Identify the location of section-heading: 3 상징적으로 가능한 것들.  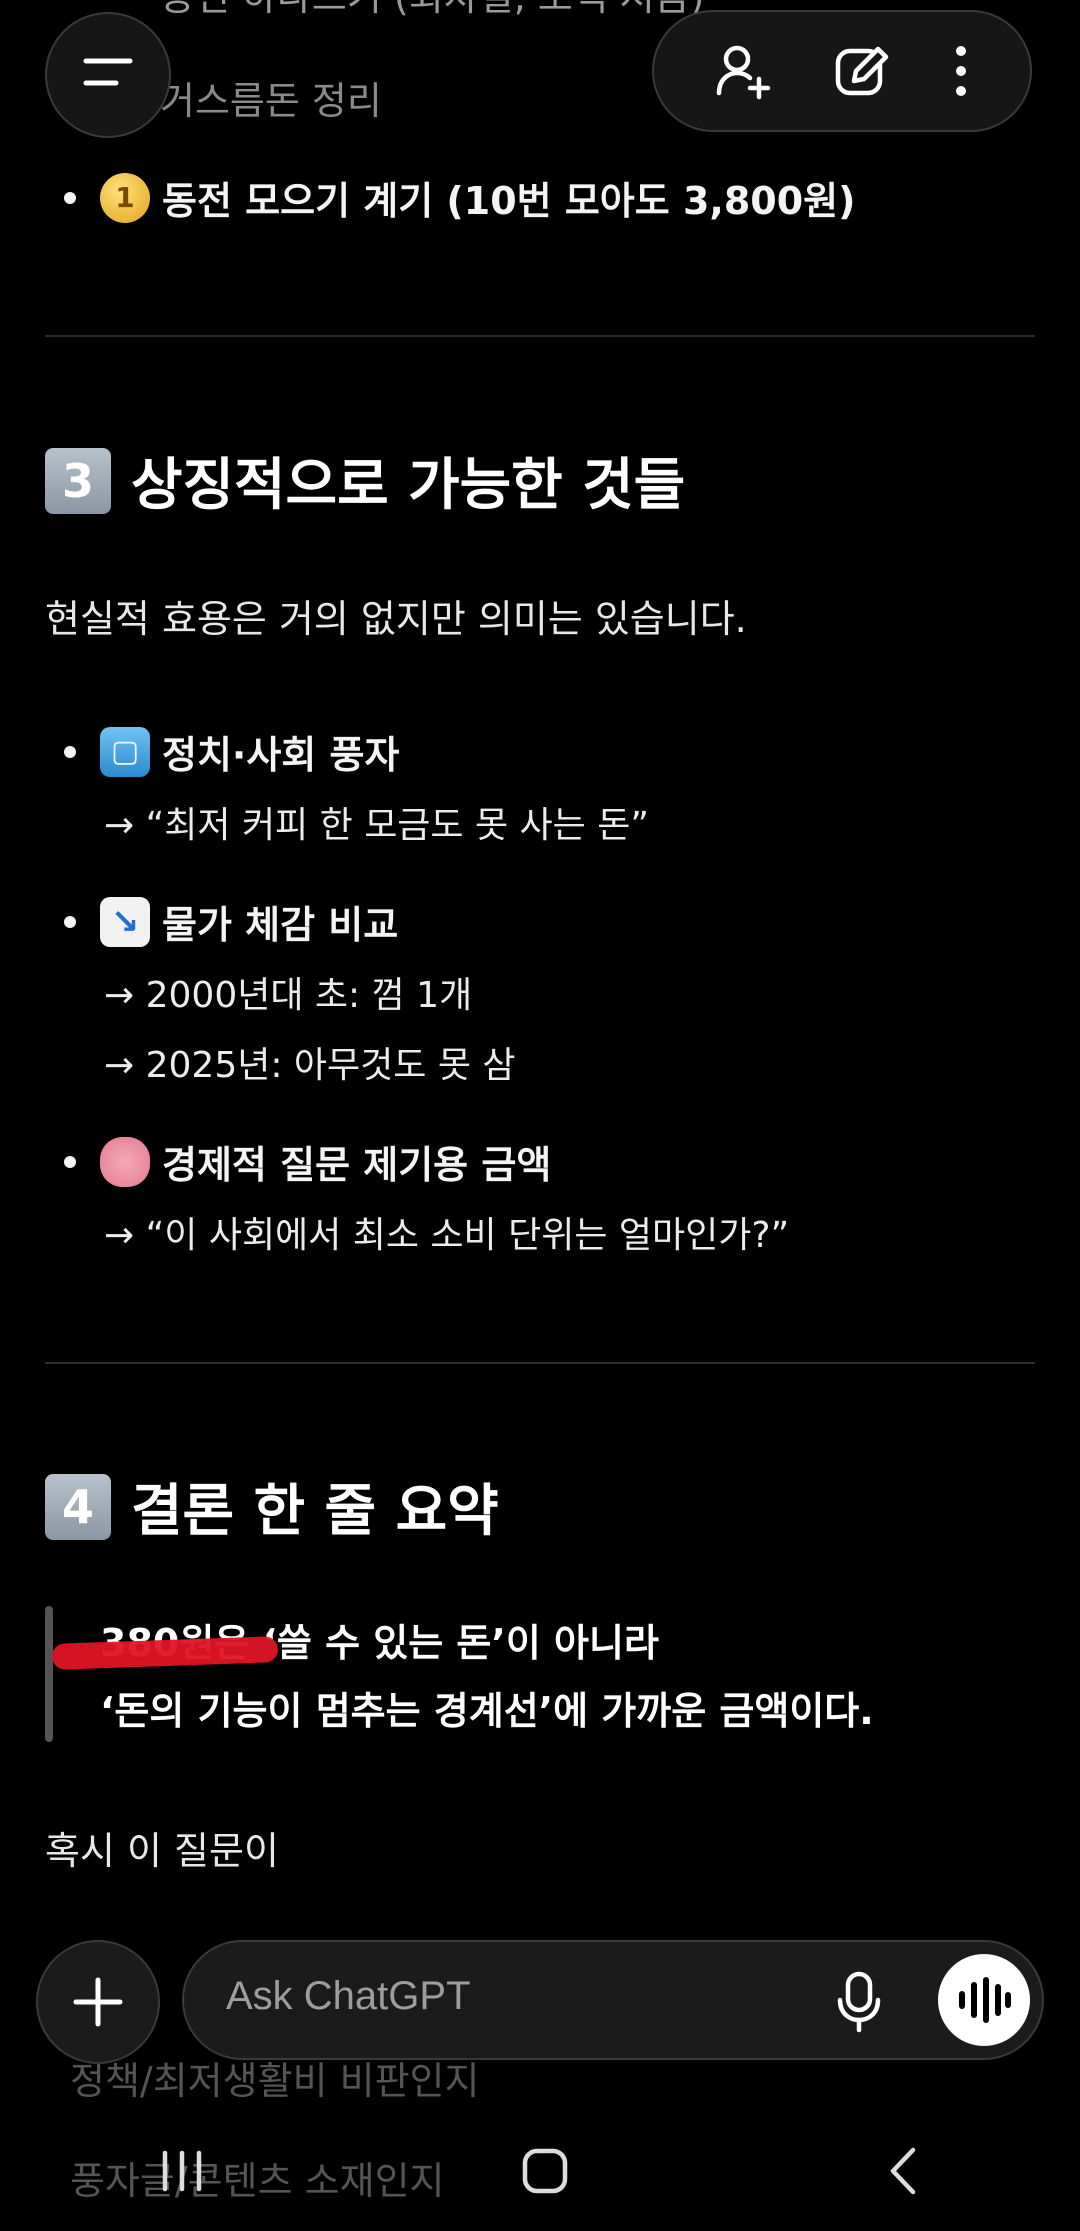
(365, 480).